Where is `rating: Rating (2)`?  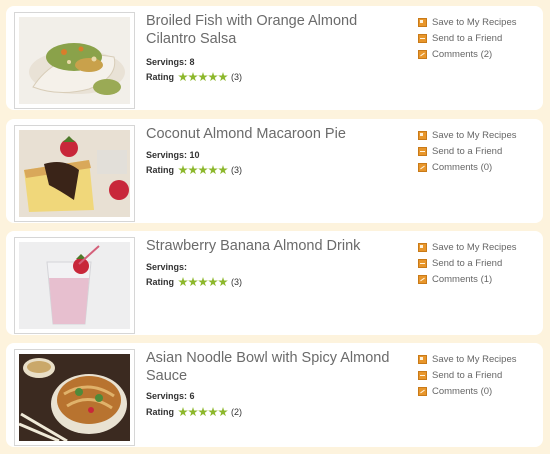 rating: Rating (2) is located at coordinates (194, 412).